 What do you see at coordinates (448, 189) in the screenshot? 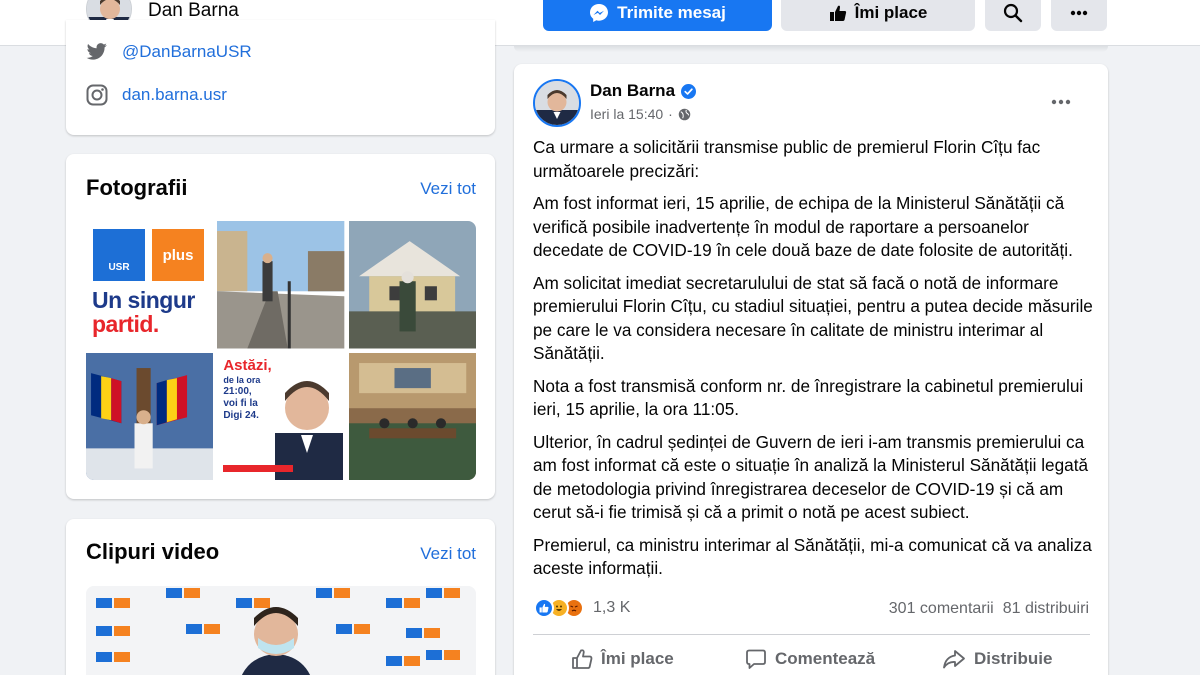
I see `photos-see-all-link: Vezi tot` at bounding box center [448, 189].